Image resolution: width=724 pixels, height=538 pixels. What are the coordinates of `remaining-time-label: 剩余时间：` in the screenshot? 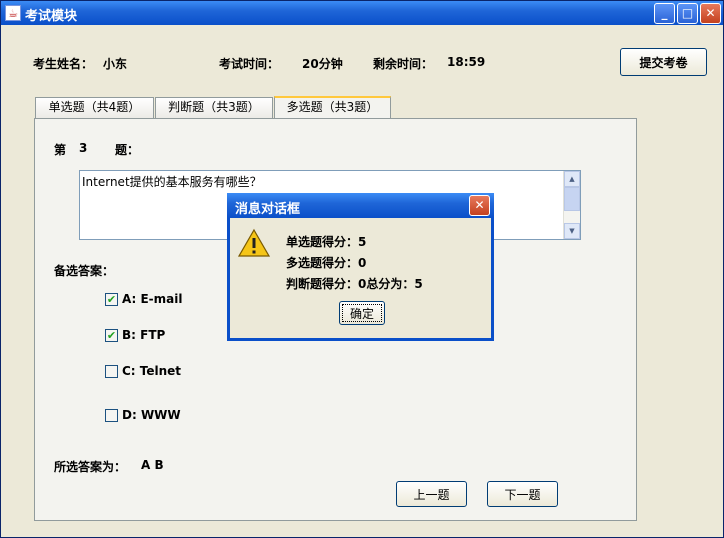 It's located at (403, 64).